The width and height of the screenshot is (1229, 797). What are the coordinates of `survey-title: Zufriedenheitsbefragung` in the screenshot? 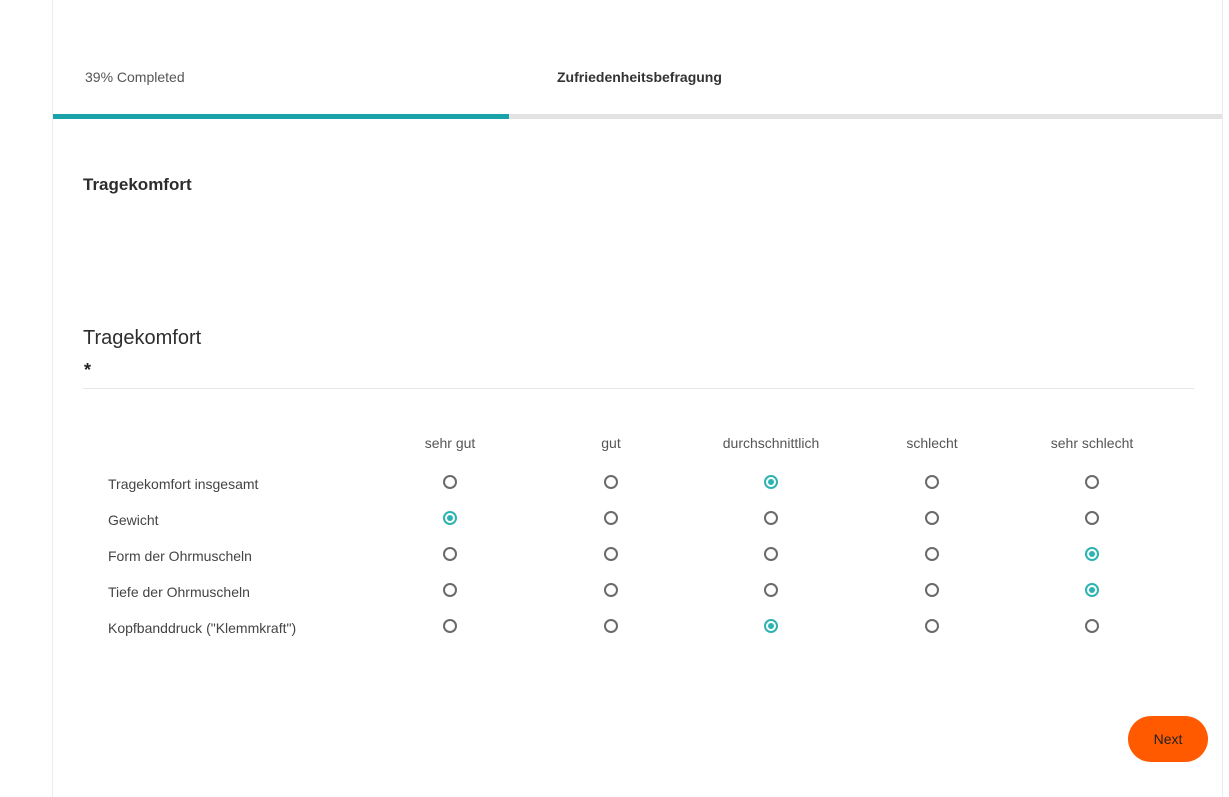 It's located at (639, 77).